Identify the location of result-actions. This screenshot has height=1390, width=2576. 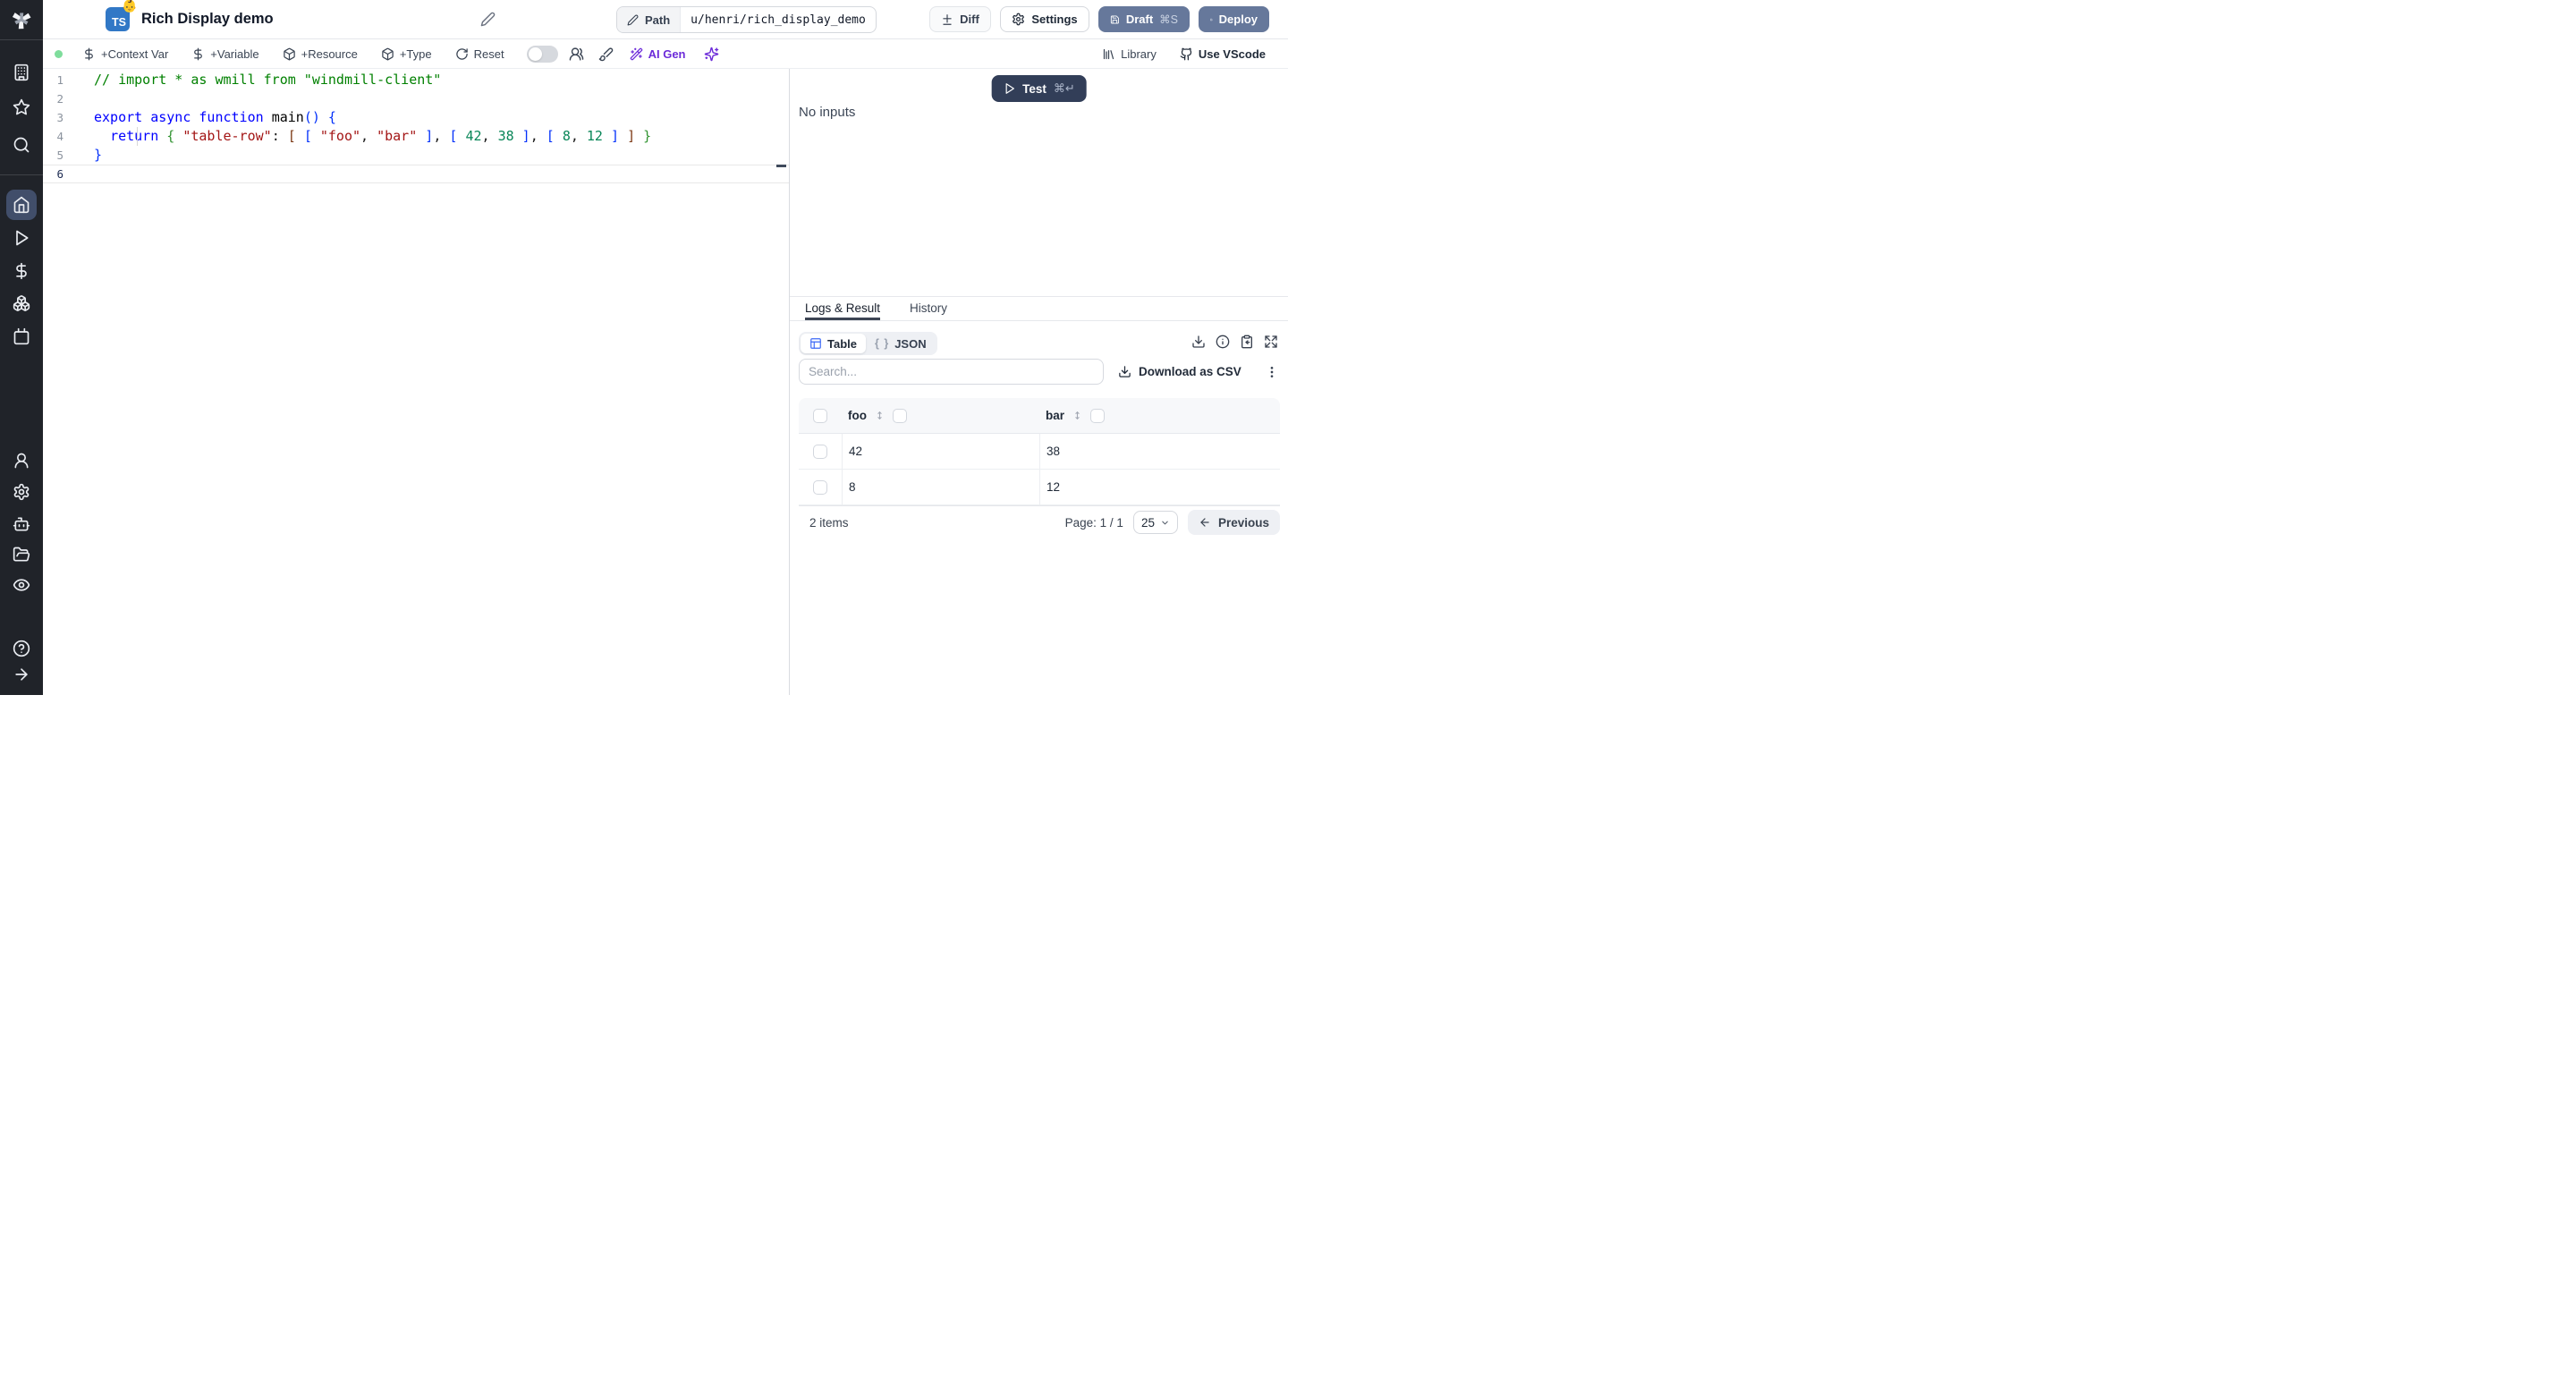
(1234, 342).